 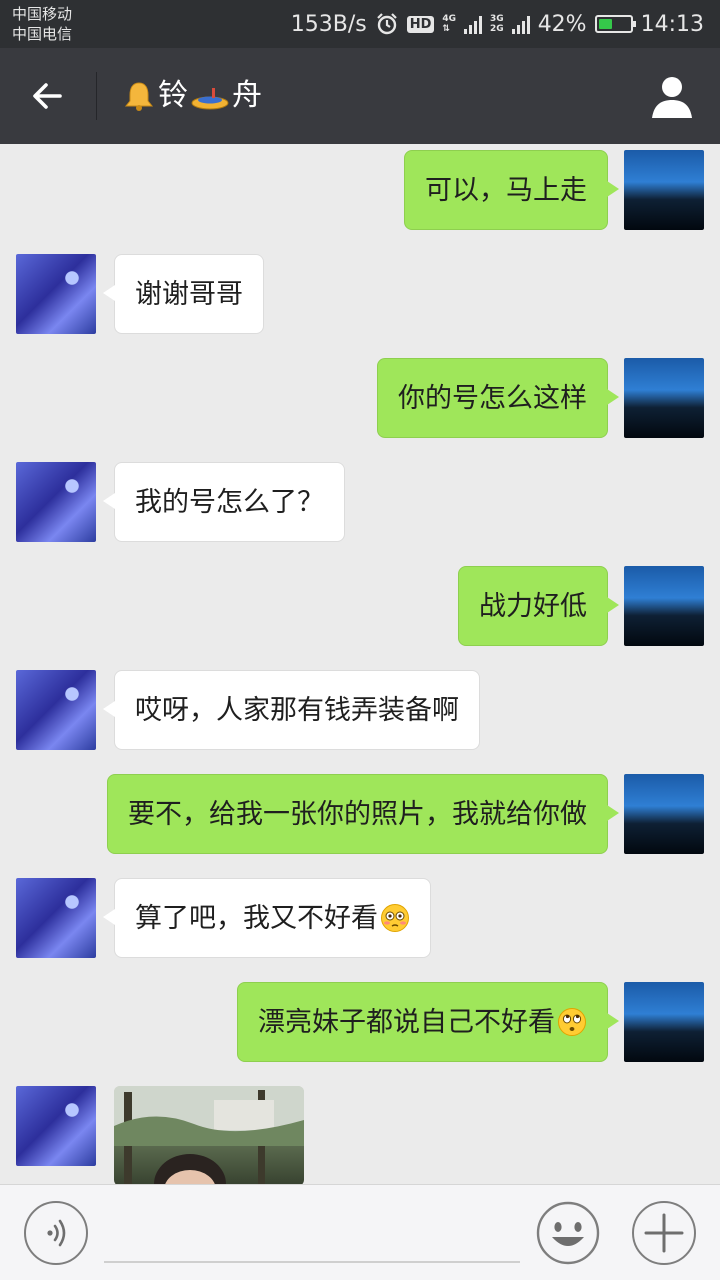 I want to click on photo-content, so click(x=209, y=1135).